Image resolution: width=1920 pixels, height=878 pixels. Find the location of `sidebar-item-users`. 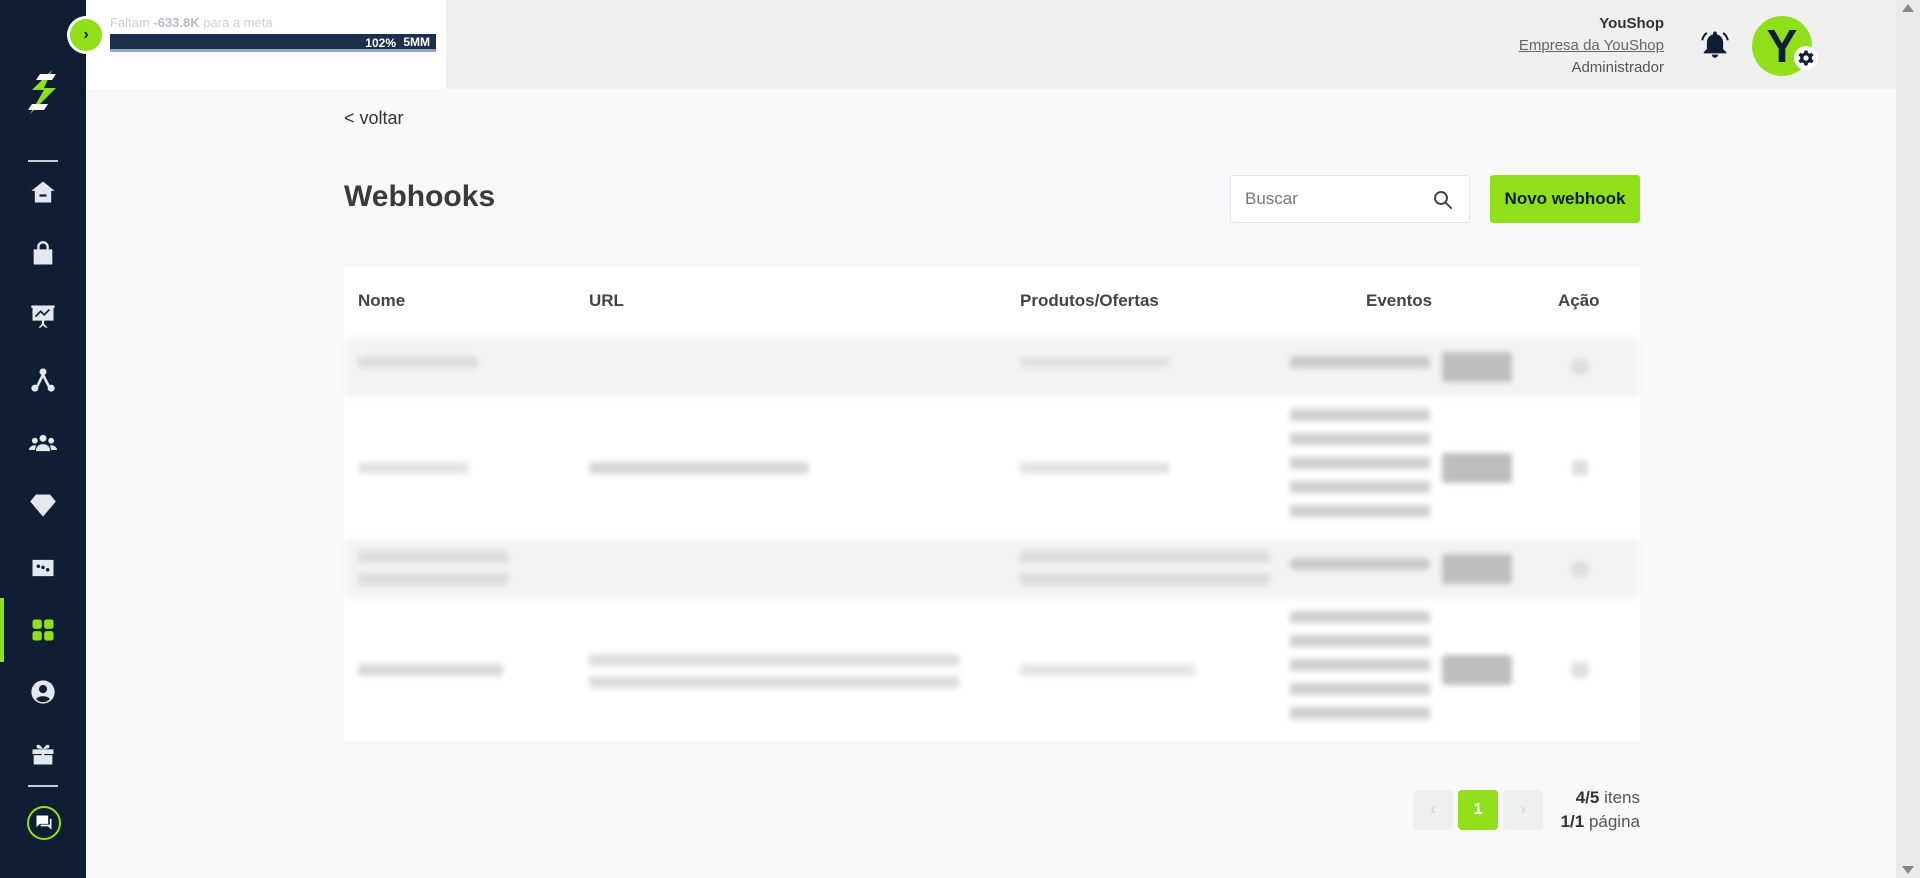

sidebar-item-users is located at coordinates (43, 443).